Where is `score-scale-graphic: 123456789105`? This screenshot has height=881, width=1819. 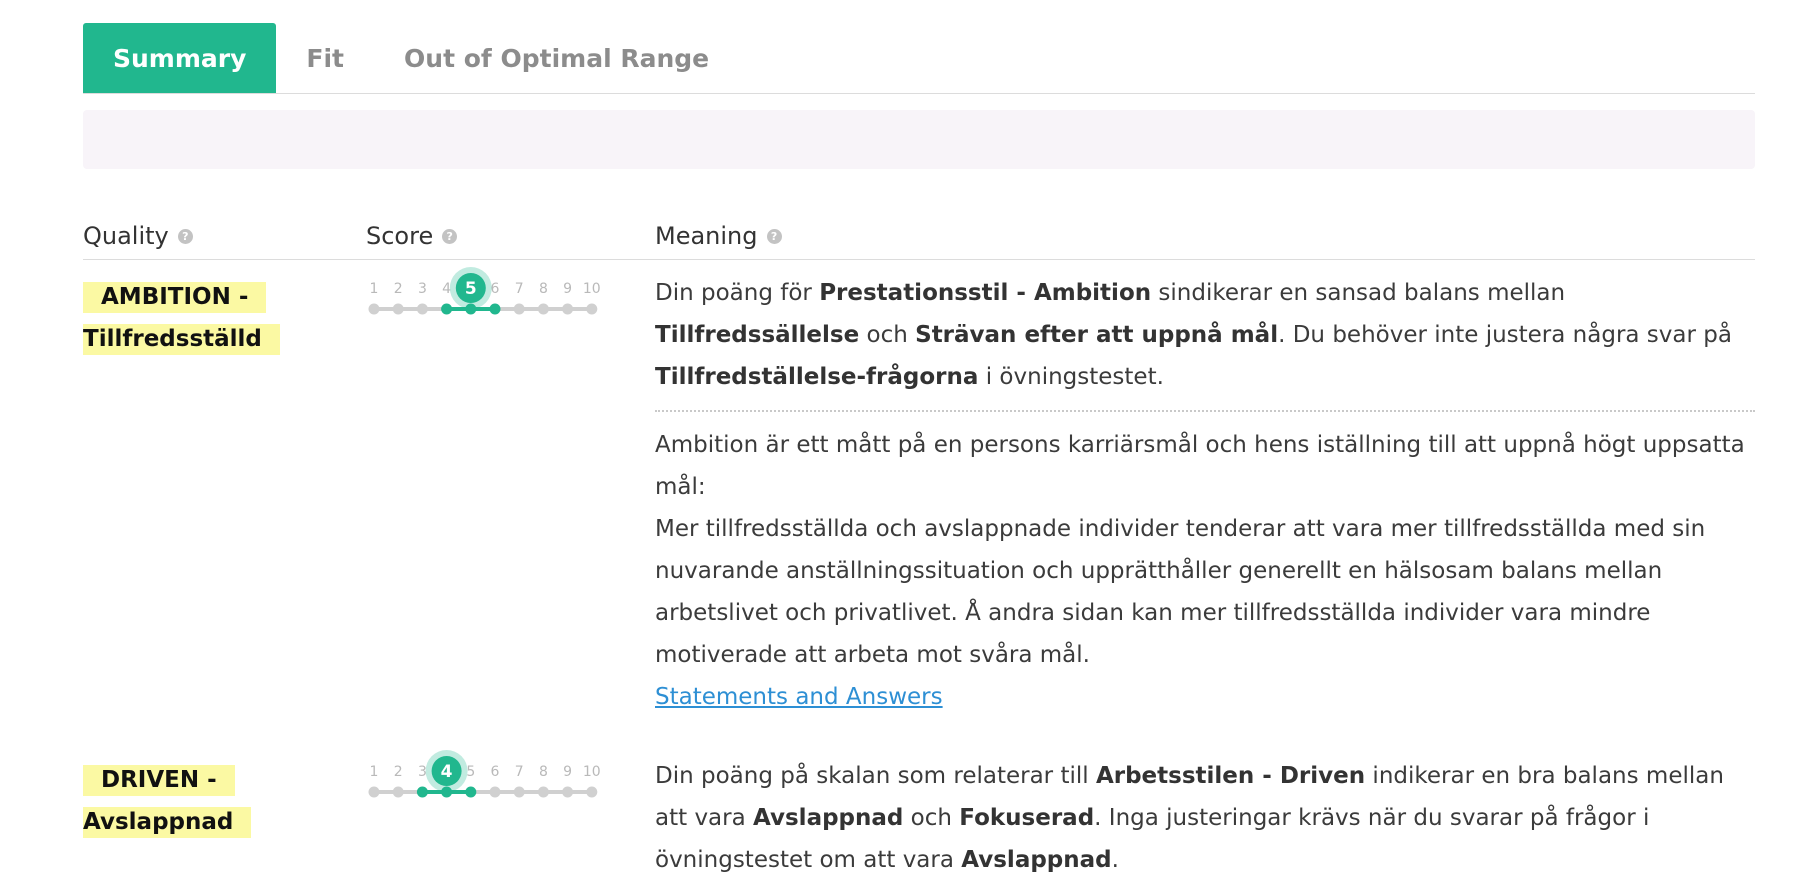
score-scale-graphic: 123456789105 is located at coordinates (484, 291).